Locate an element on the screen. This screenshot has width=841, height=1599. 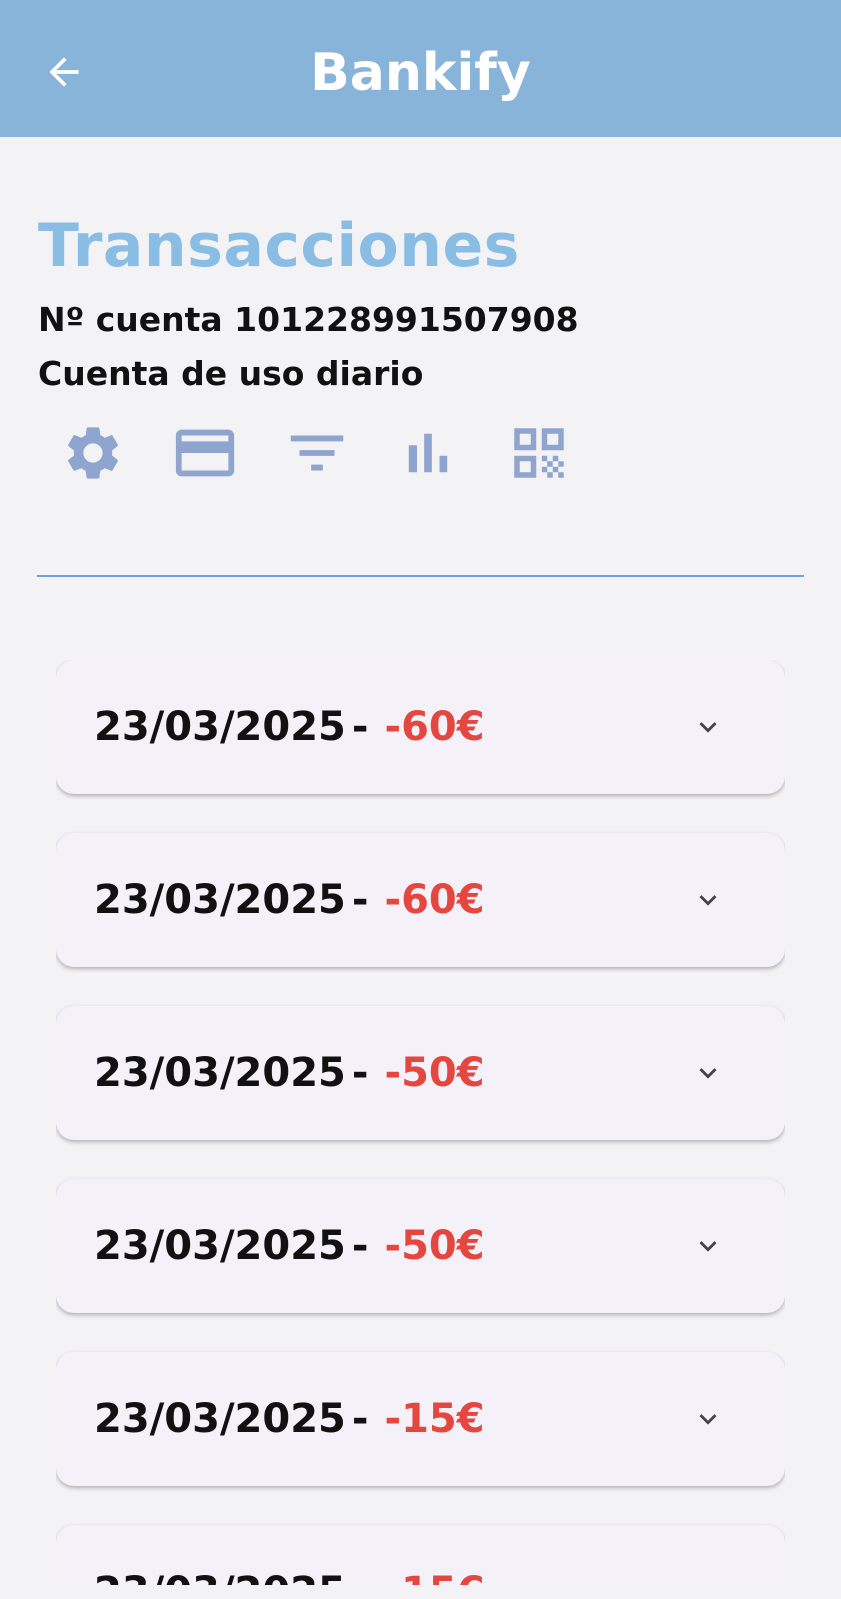
cards-button is located at coordinates (205, 453).